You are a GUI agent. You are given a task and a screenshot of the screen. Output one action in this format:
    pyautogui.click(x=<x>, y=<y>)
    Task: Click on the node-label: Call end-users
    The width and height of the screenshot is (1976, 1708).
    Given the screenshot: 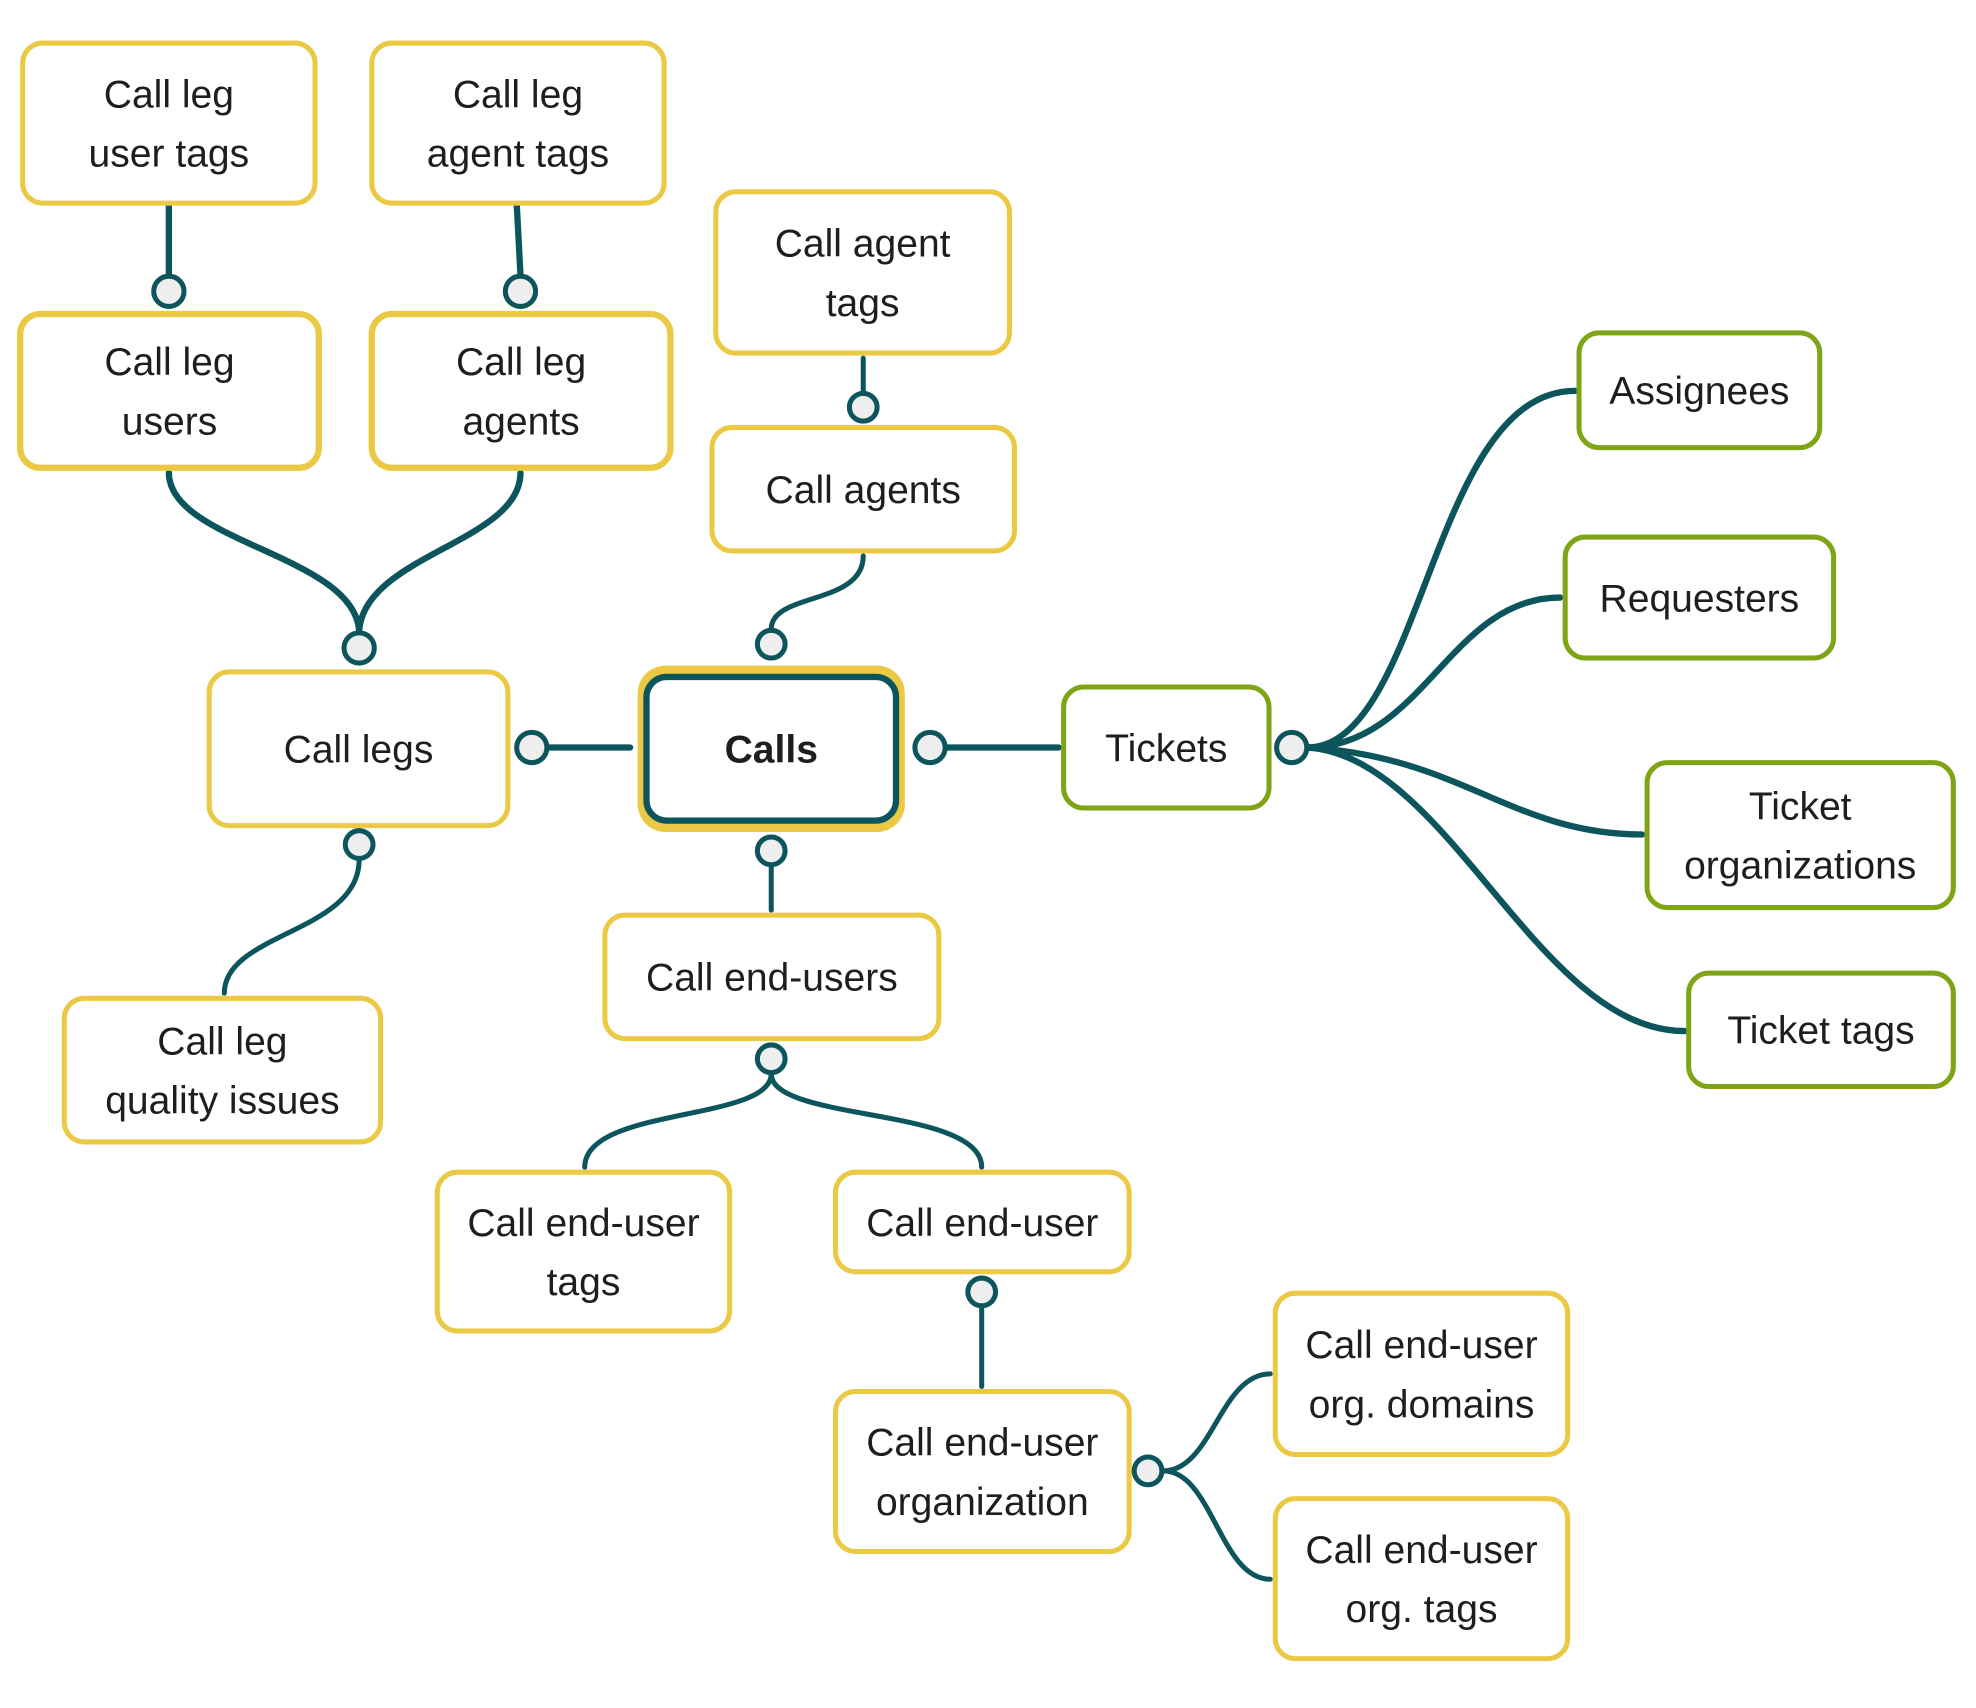 What is the action you would take?
    pyautogui.click(x=772, y=978)
    